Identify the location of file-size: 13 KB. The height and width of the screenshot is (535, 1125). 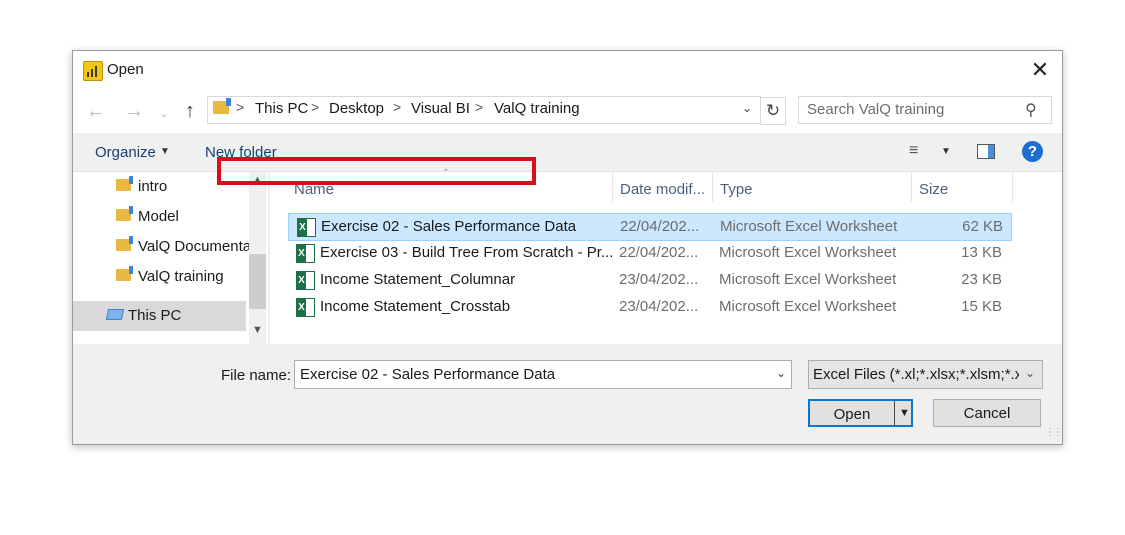
(981, 252).